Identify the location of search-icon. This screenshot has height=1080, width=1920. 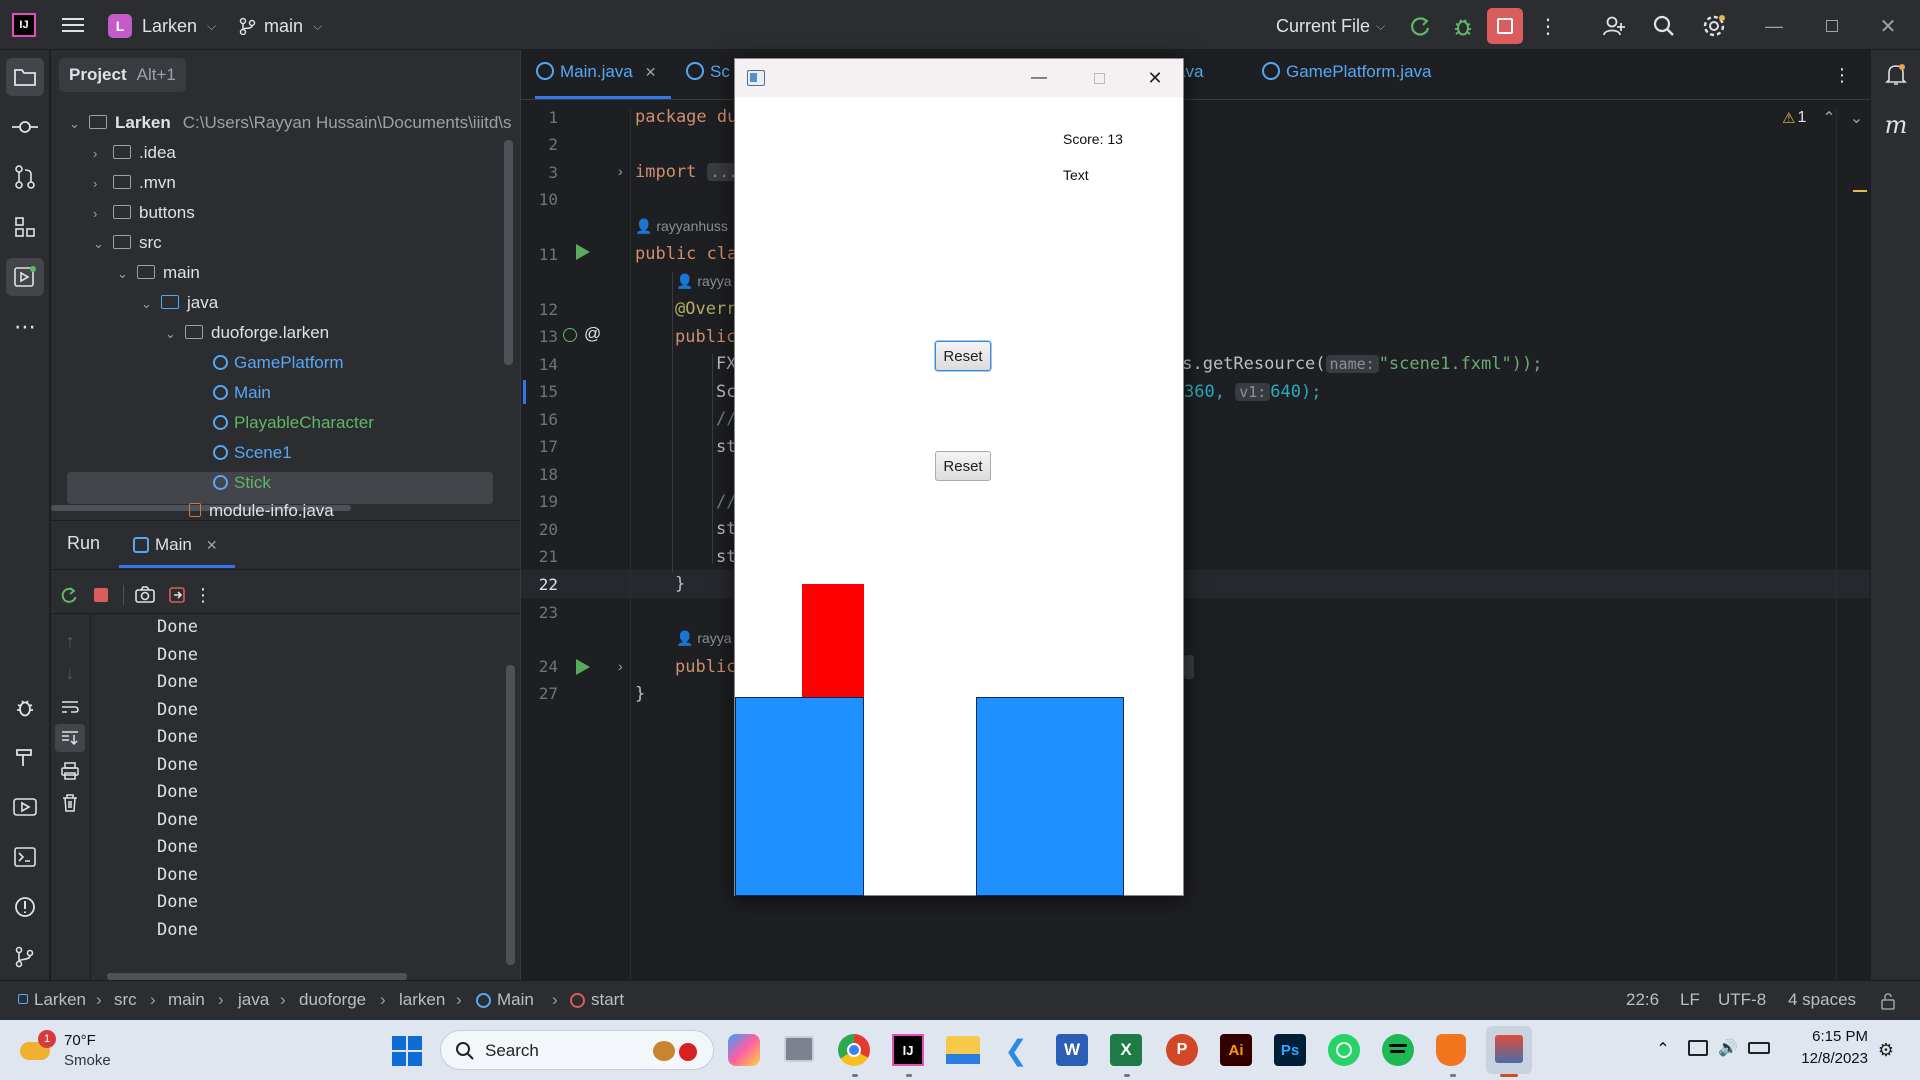
(1664, 26).